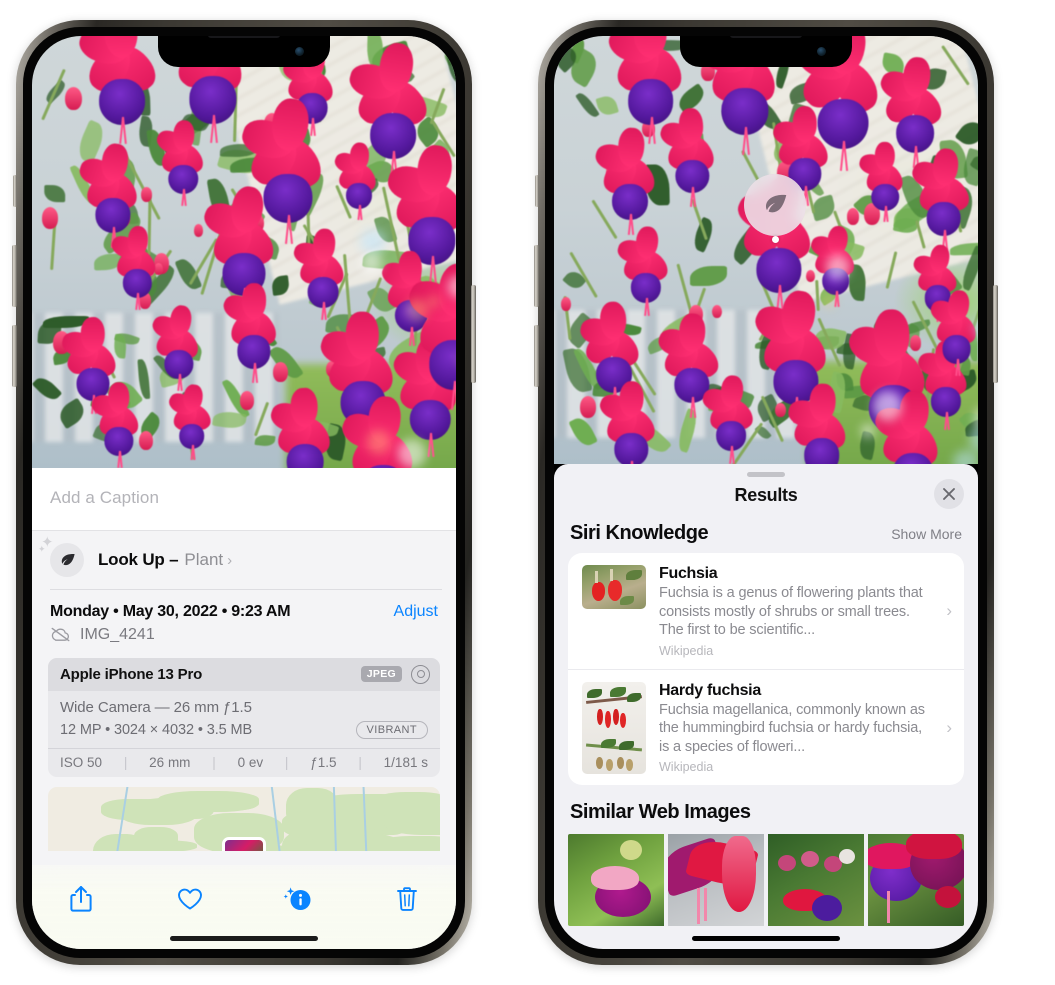 The width and height of the screenshot is (1055, 985). What do you see at coordinates (766, 536) in the screenshot?
I see `siri-knowledge-header: Siri Knowledge Show More` at bounding box center [766, 536].